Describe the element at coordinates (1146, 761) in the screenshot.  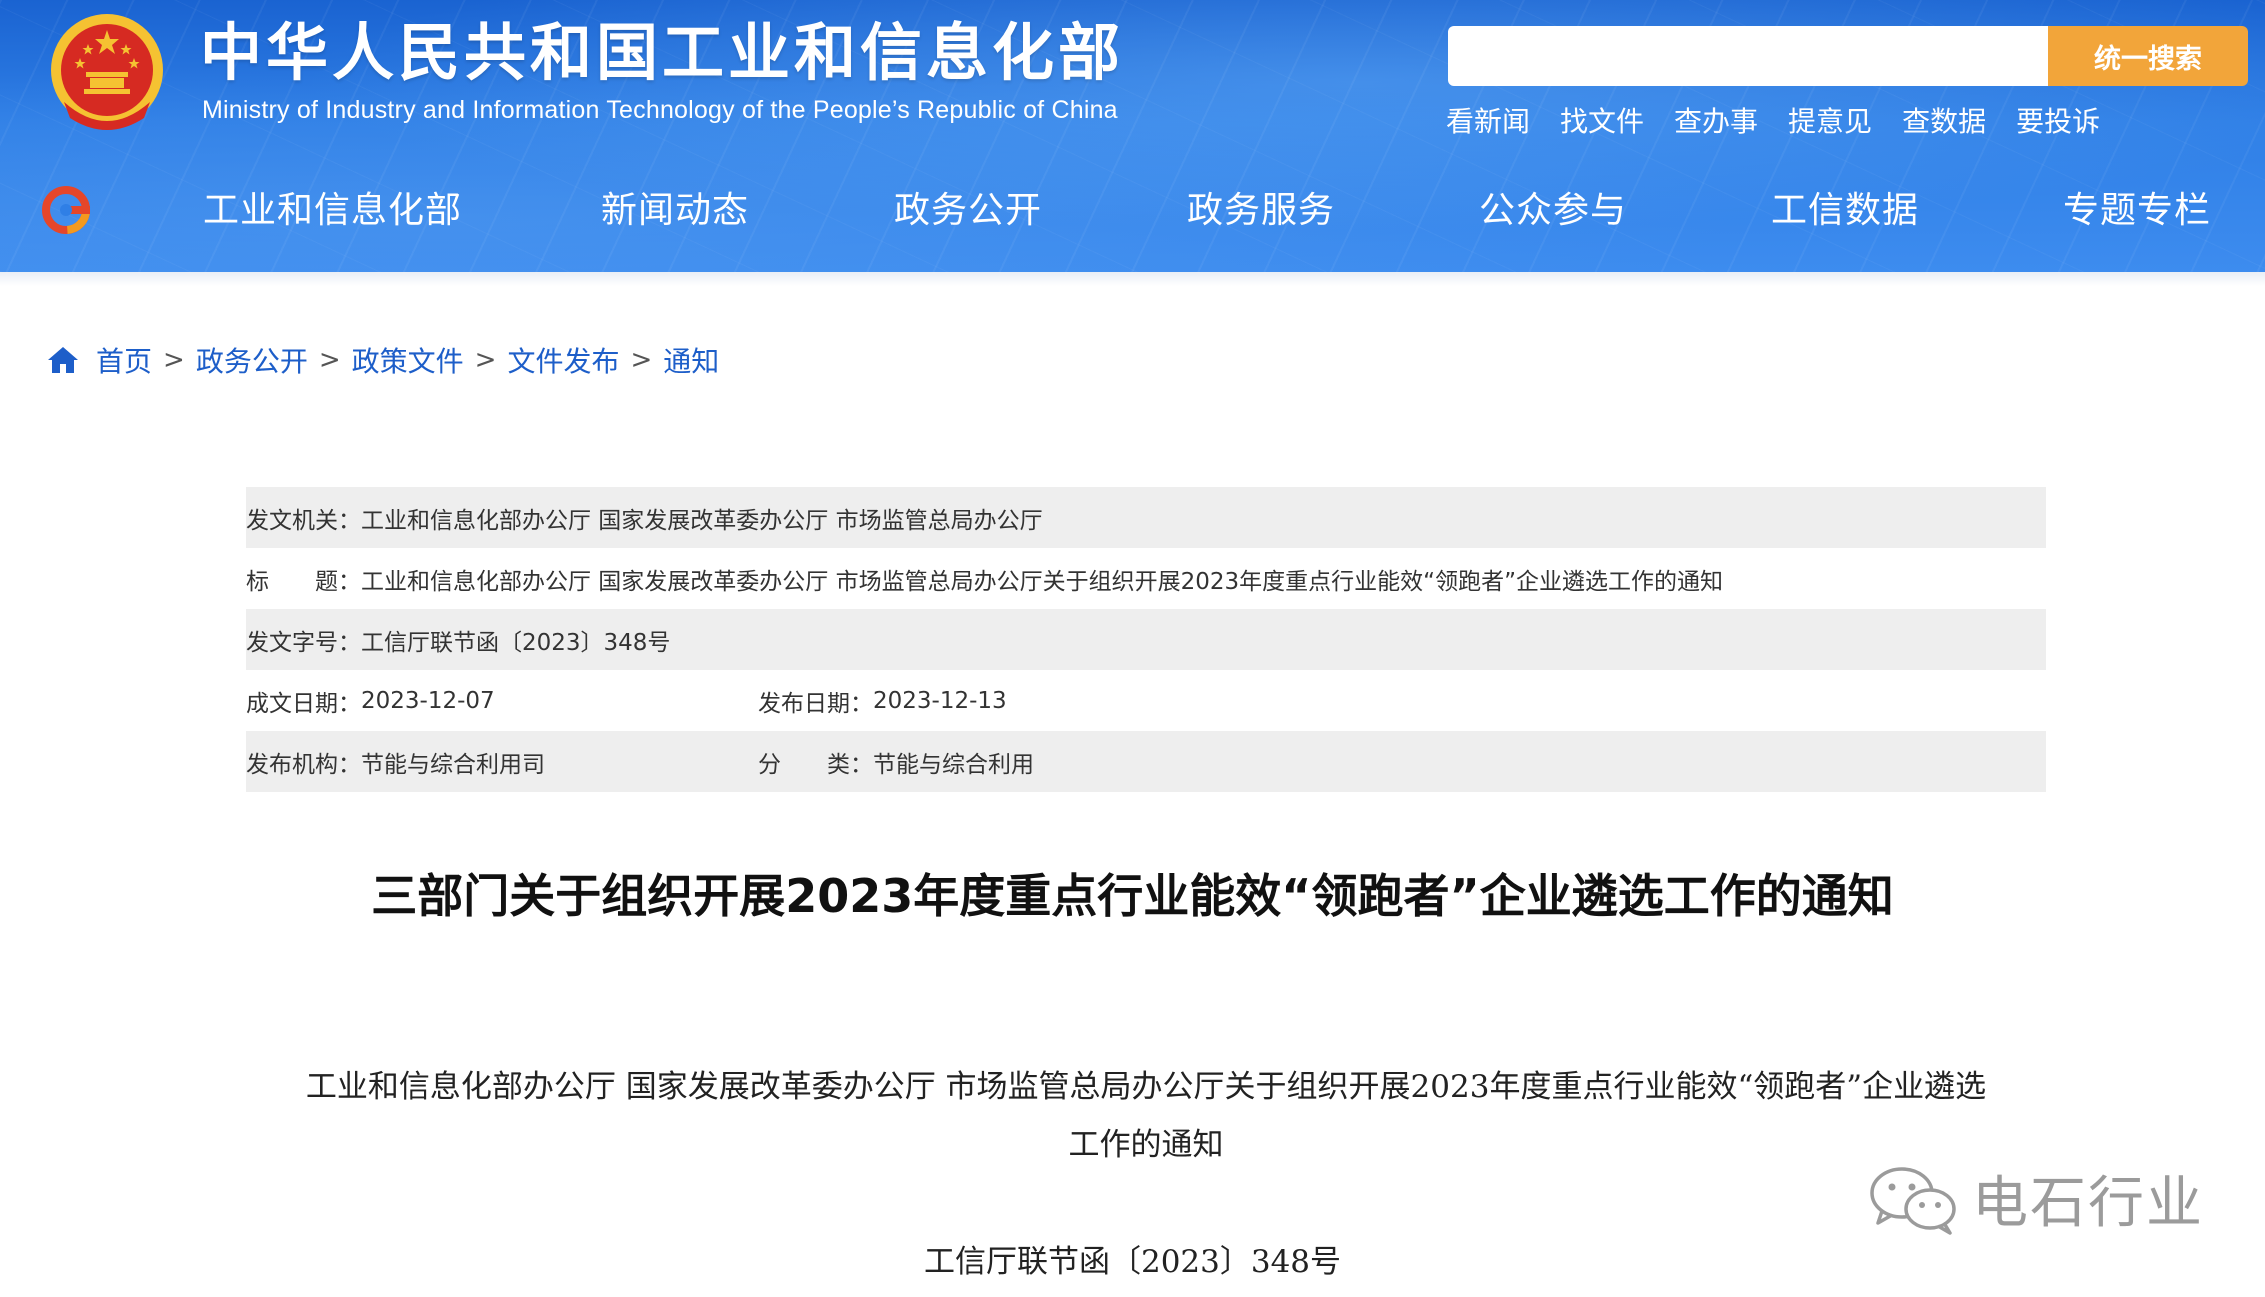
I see `info-row-org: 发布机构： 节能与综合利用司 分 类： 节能与综合利用` at that location.